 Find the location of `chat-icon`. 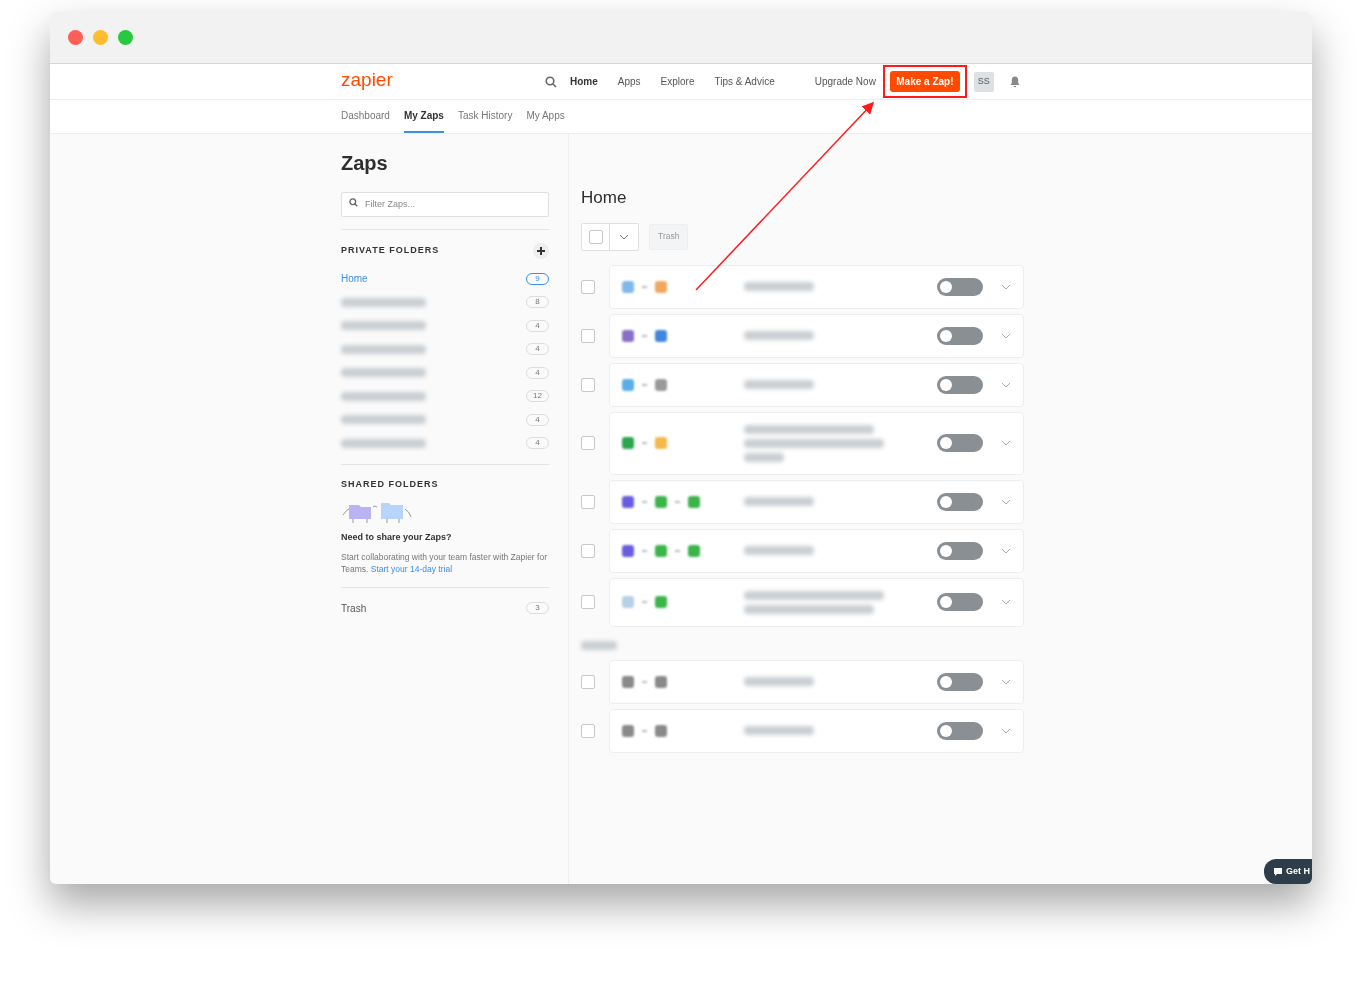

chat-icon is located at coordinates (1278, 871).